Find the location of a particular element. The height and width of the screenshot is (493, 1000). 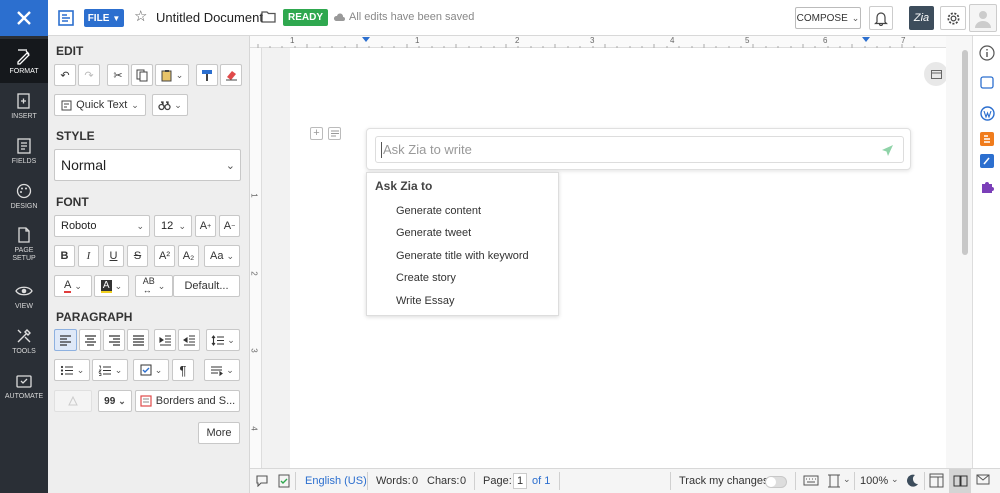

underline-button: U is located at coordinates (113, 256).